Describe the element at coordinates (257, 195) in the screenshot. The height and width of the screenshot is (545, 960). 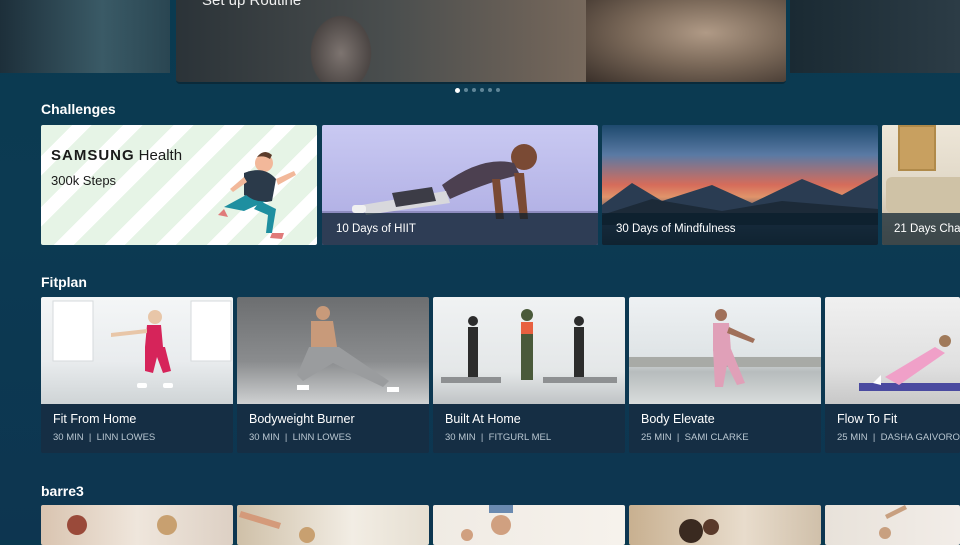
I see `runner-illustration` at that location.